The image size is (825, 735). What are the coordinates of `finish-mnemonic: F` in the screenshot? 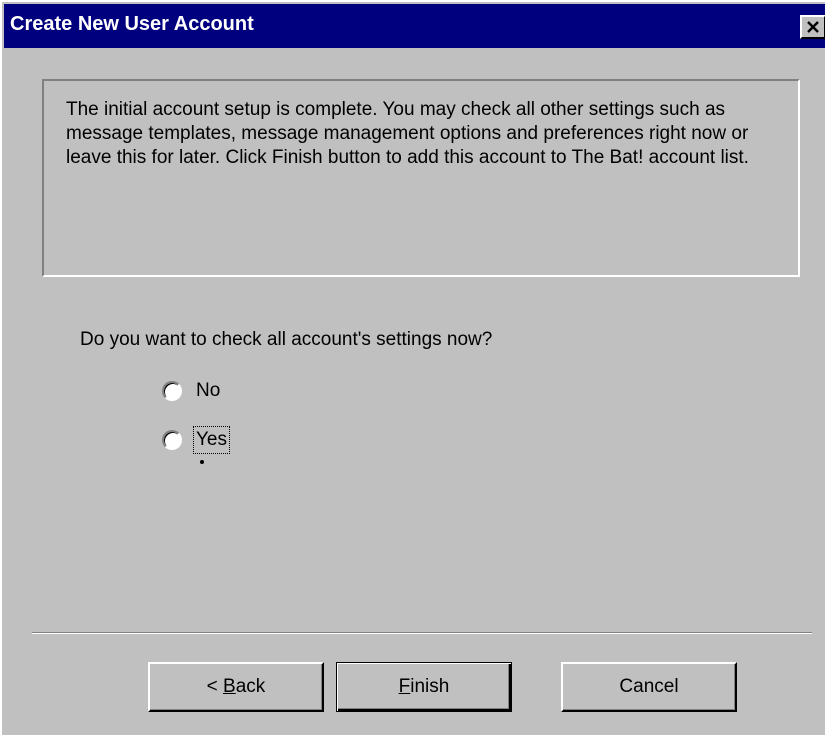 It's located at (404, 686).